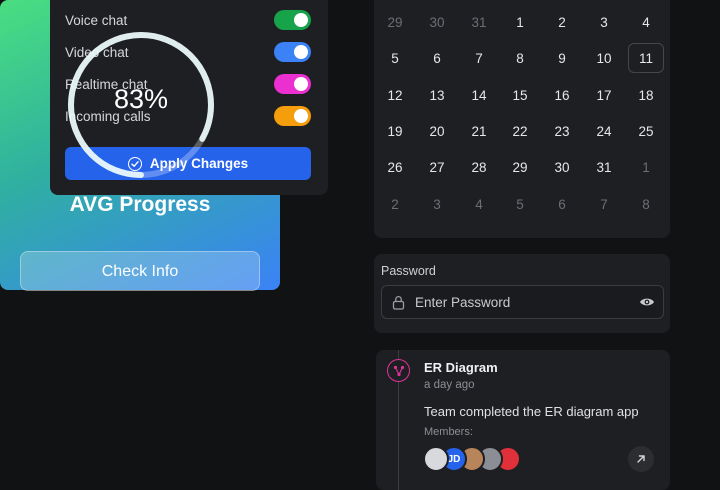 The height and width of the screenshot is (490, 720). Describe the element at coordinates (479, 131) in the screenshot. I see `calendar-day: 21` at that location.